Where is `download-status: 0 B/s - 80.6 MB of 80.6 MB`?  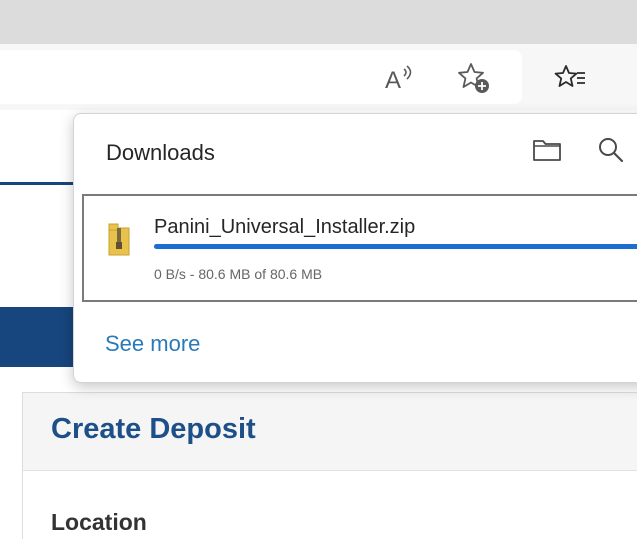 download-status: 0 B/s - 80.6 MB of 80.6 MB is located at coordinates (238, 274).